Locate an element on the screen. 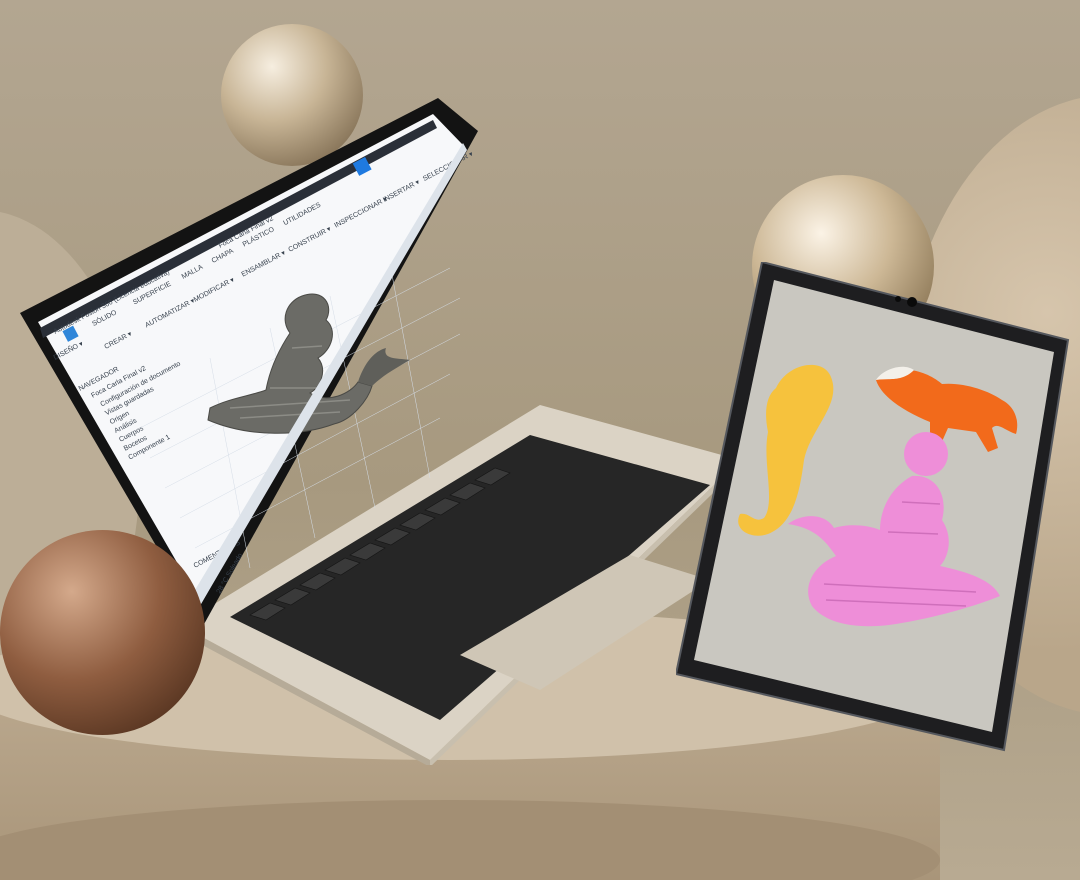 The height and width of the screenshot is (880, 1080). seal-ball is located at coordinates (926, 454).